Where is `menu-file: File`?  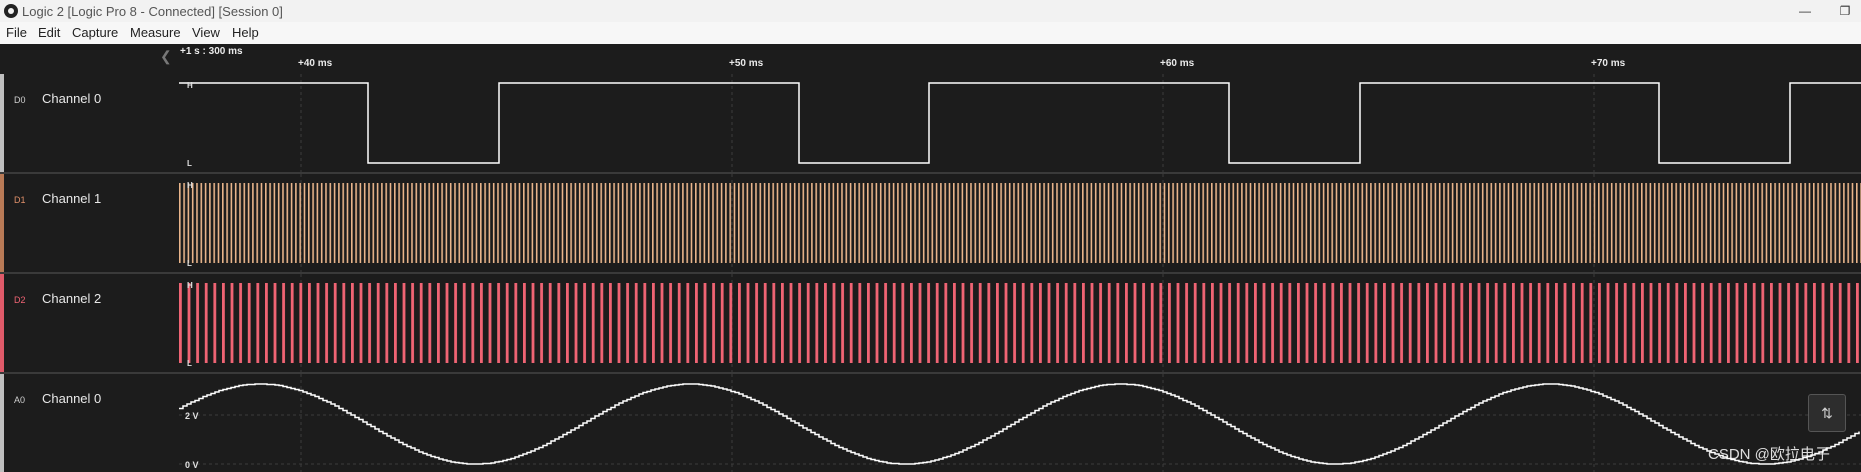 menu-file: File is located at coordinates (16, 32).